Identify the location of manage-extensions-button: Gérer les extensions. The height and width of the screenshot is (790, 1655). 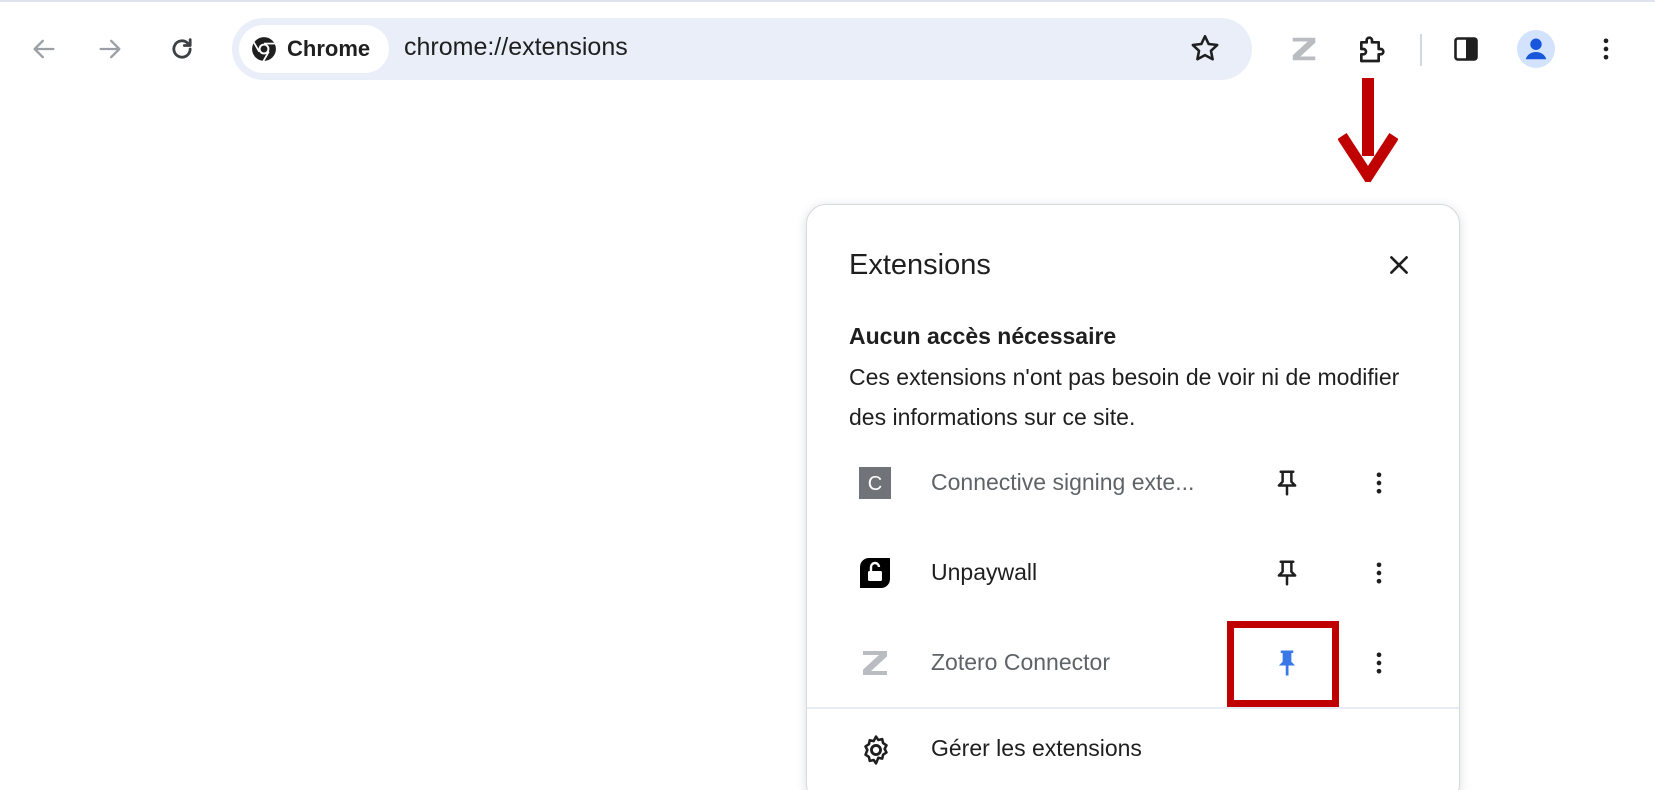
(1133, 754).